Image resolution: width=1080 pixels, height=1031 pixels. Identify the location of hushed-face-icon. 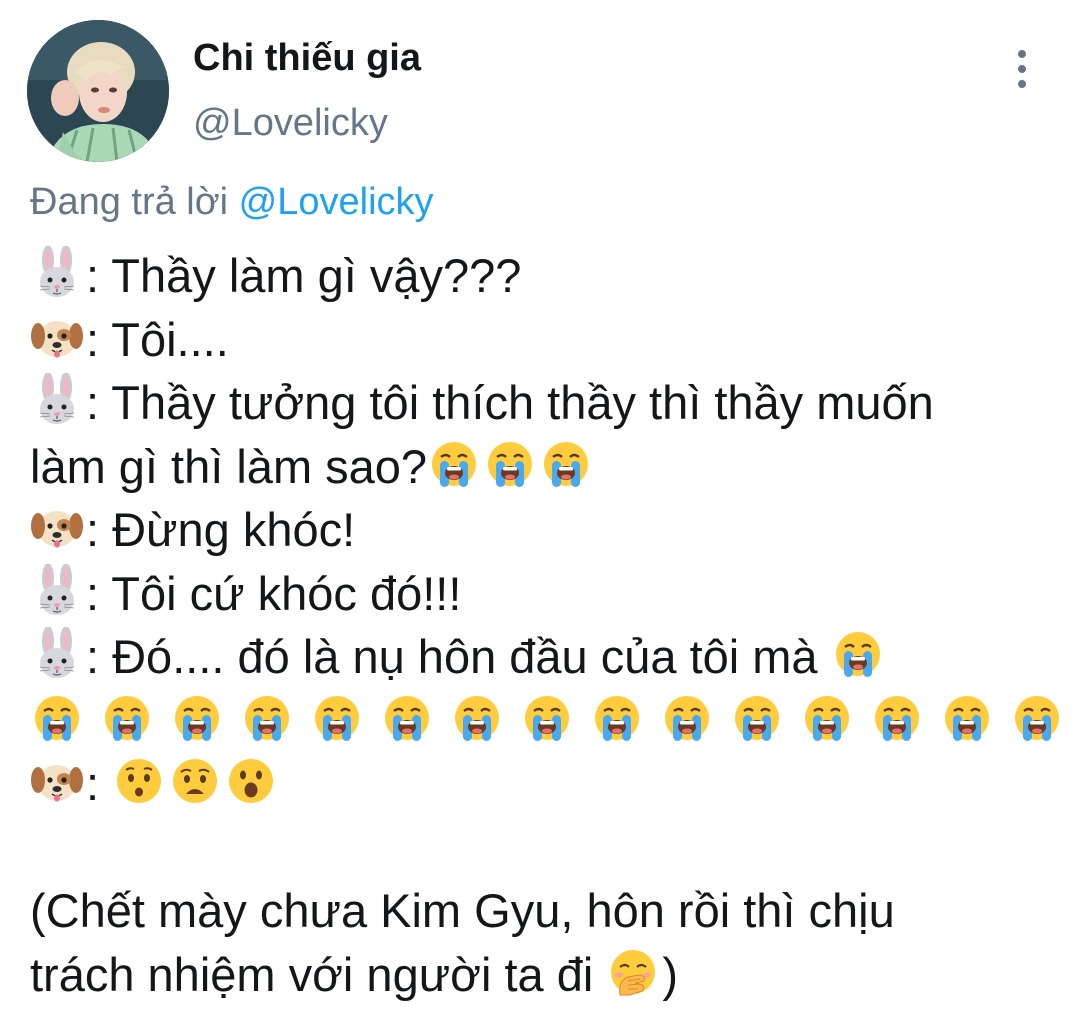
(139, 781).